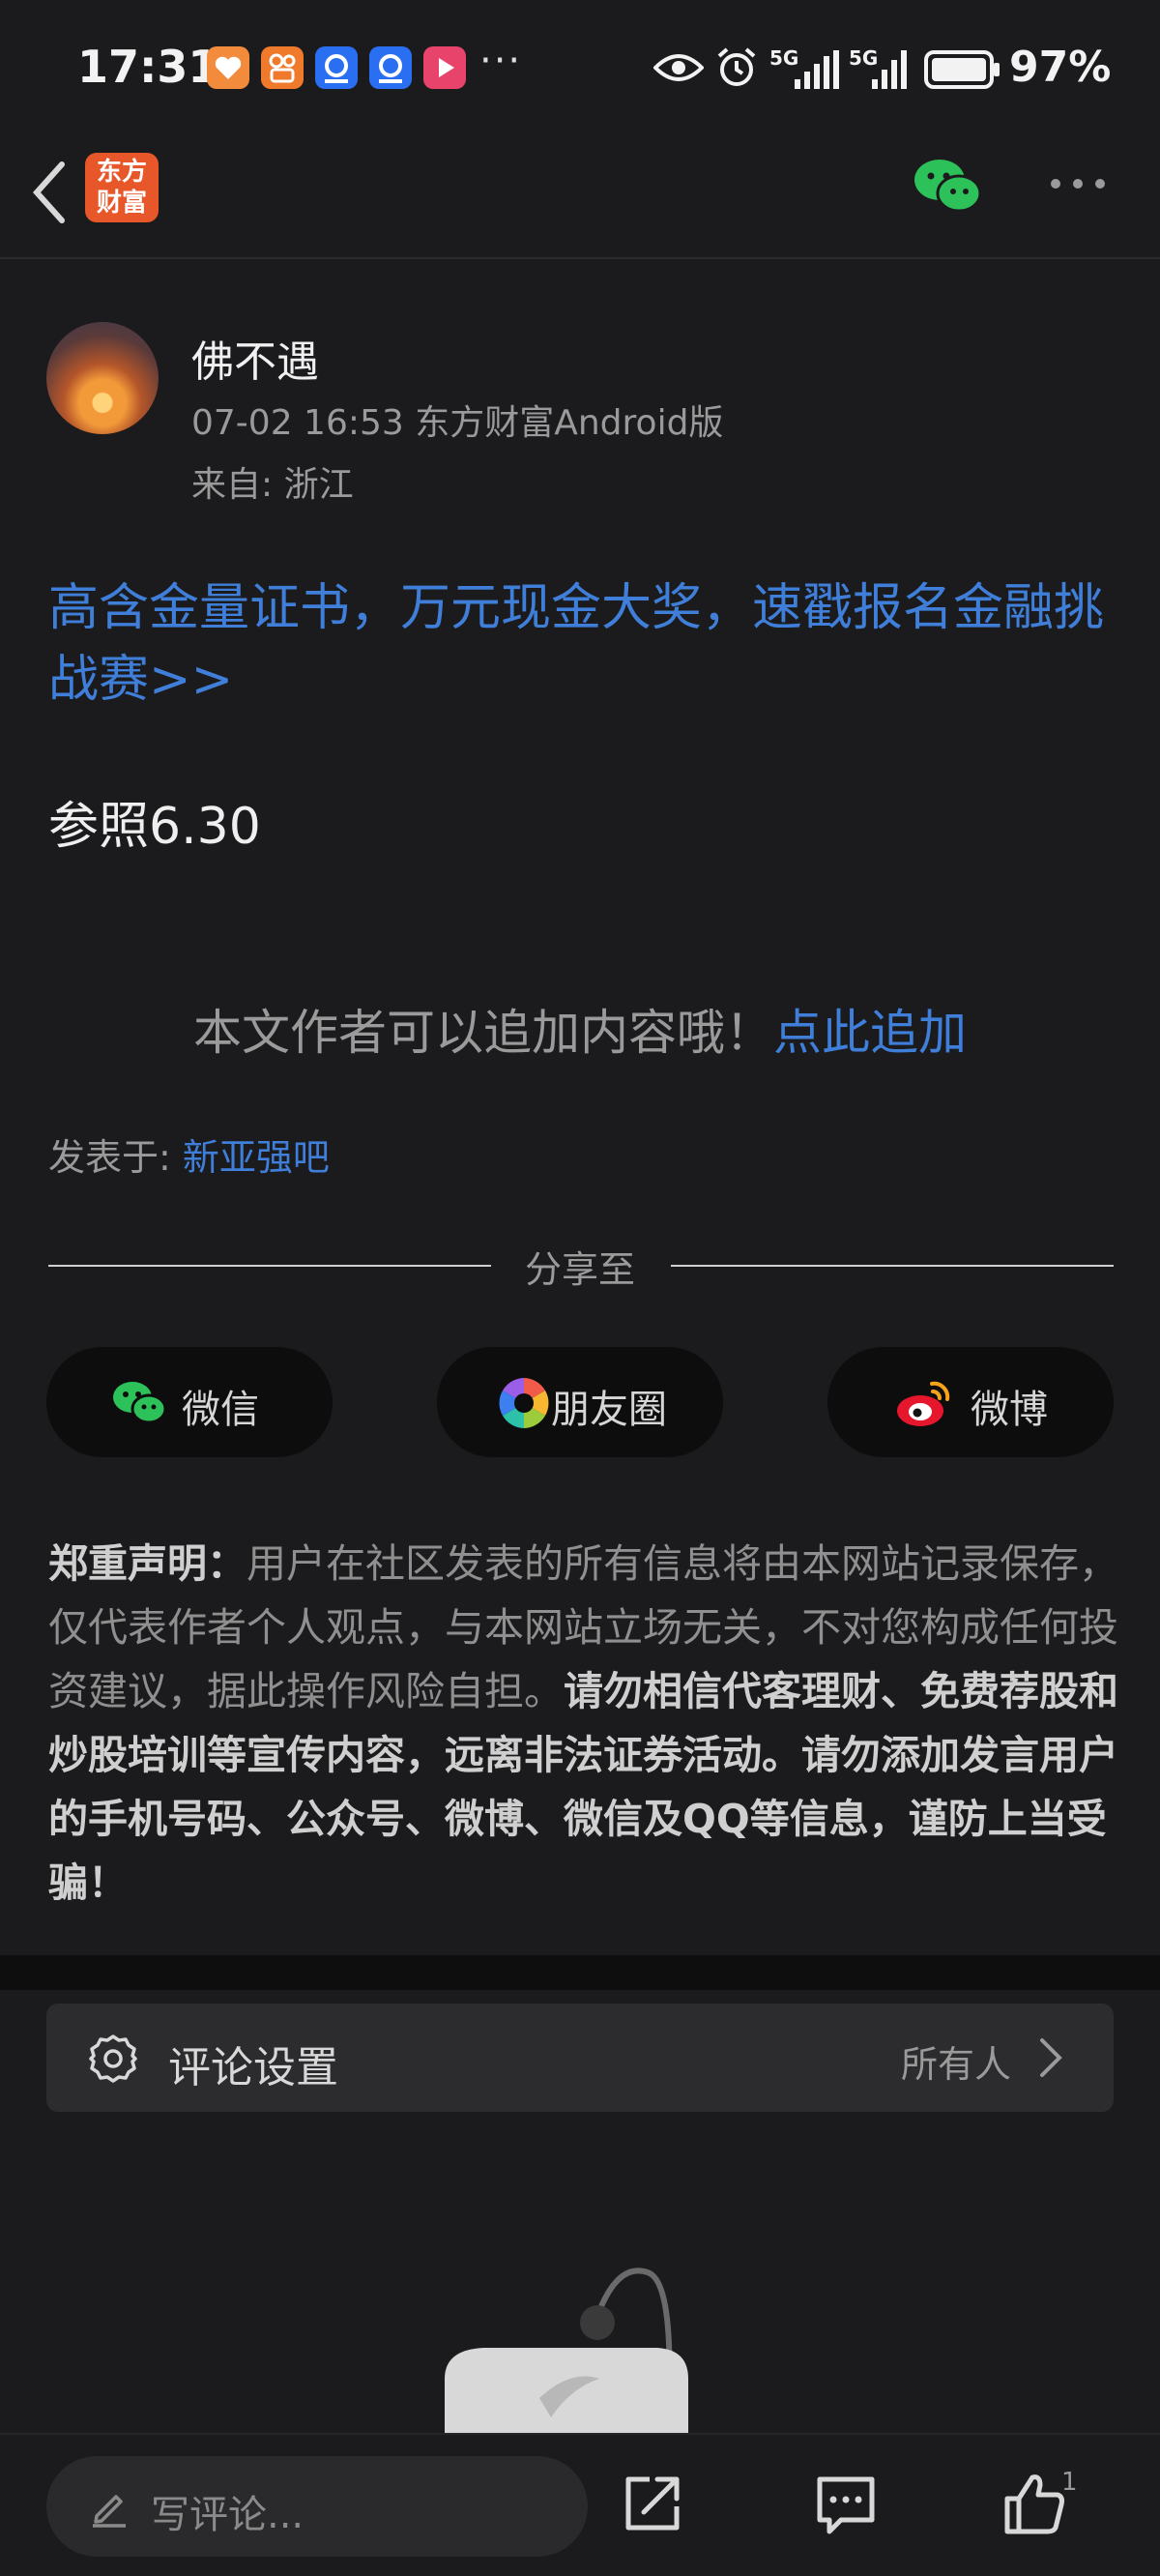 The width and height of the screenshot is (1160, 2576). Describe the element at coordinates (1033, 2503) in the screenshot. I see `like-icon` at that location.